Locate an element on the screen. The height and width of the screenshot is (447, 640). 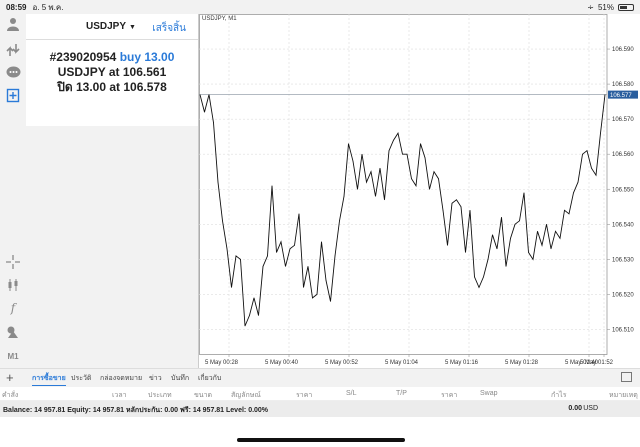
wifi-icon: ∻ is located at coordinates (590, 7).